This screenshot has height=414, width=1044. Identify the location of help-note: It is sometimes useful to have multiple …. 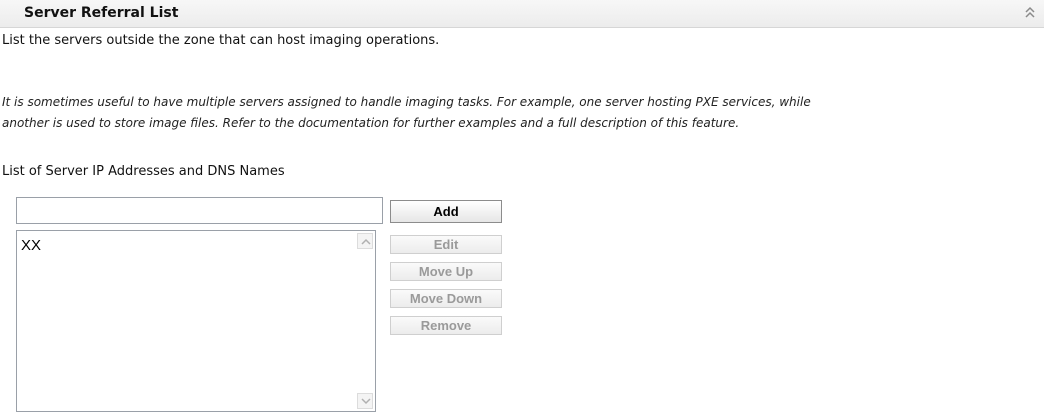
(517, 113).